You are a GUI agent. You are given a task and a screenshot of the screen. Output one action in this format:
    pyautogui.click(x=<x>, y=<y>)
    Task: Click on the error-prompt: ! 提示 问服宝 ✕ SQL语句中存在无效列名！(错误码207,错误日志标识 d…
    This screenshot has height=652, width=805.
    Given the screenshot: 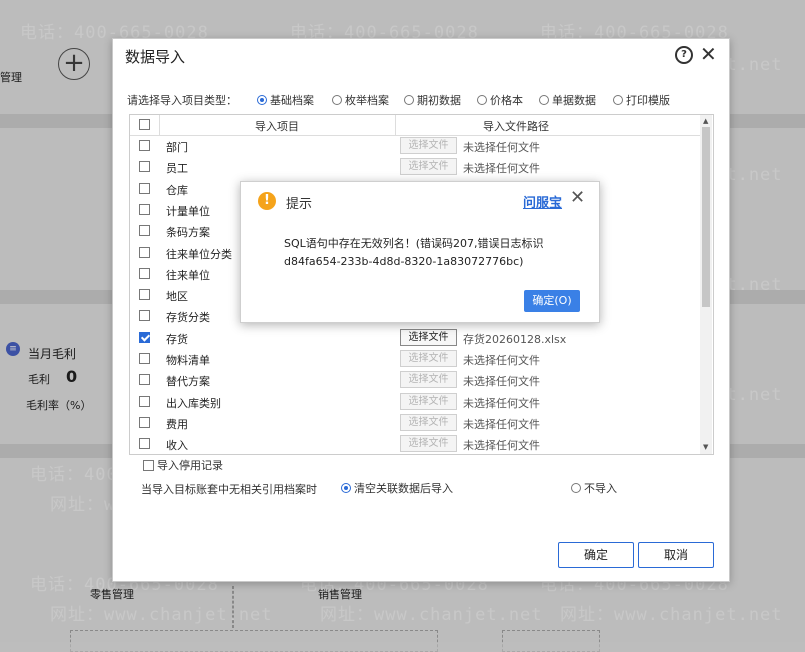 What is the action you would take?
    pyautogui.click(x=420, y=252)
    